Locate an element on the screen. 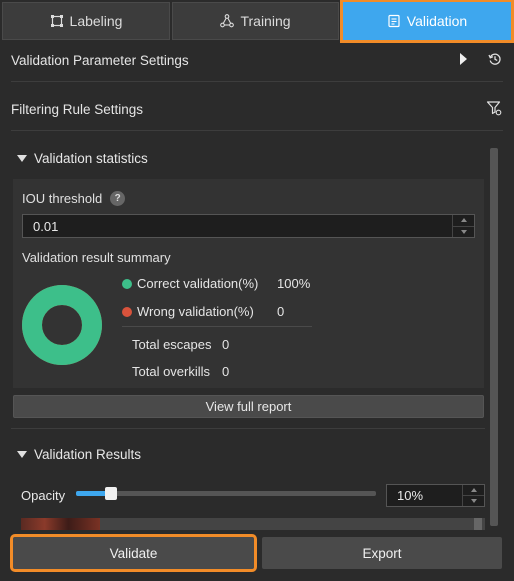  validation-results-header: Validation Results is located at coordinates (79, 454).